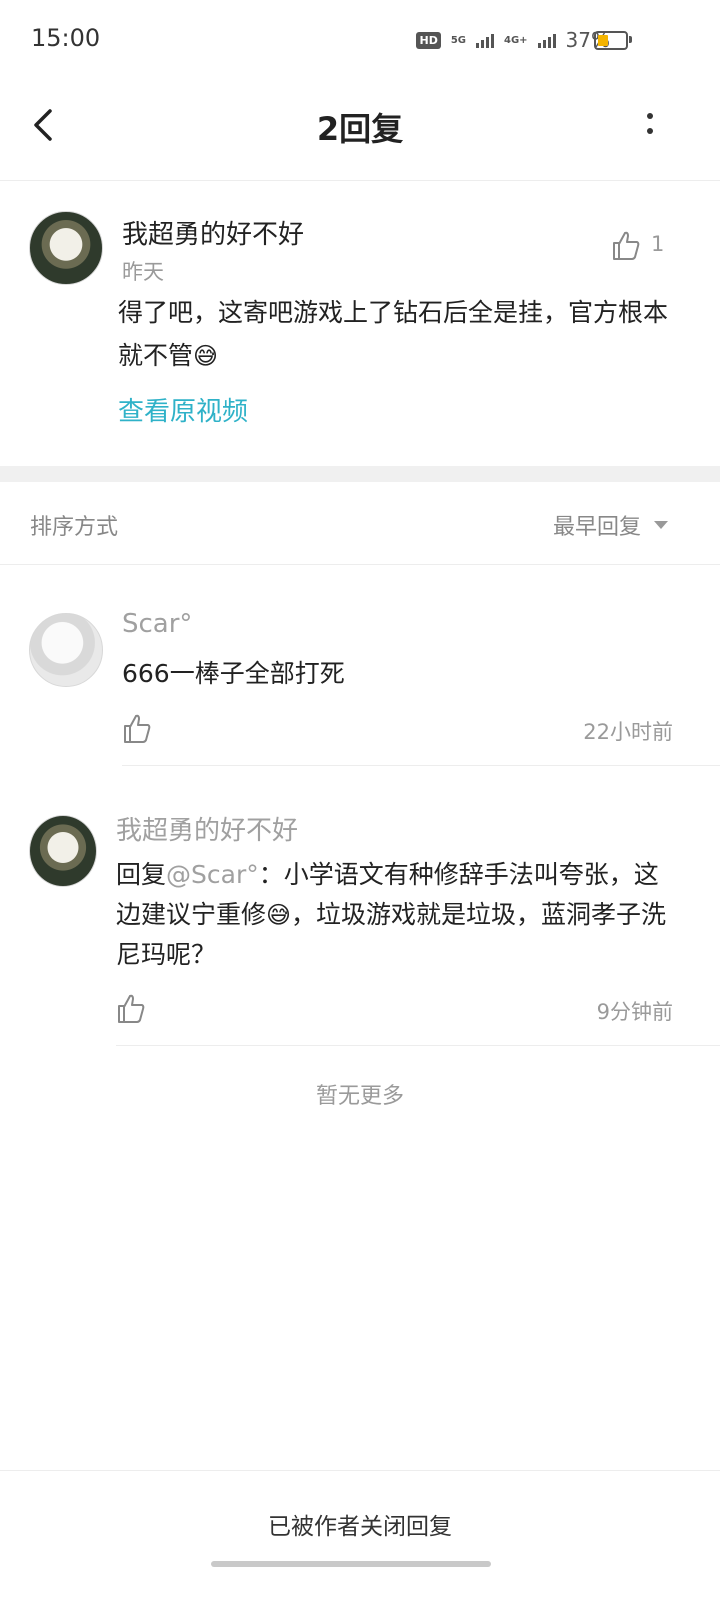  Describe the element at coordinates (597, 525) in the screenshot. I see `sort-dropdown: 最早回复` at that location.